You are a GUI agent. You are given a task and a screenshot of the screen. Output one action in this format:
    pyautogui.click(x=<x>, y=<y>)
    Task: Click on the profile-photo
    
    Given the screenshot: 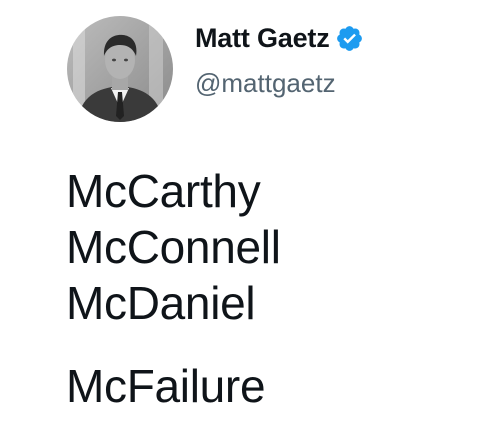 What is the action you would take?
    pyautogui.click(x=120, y=69)
    